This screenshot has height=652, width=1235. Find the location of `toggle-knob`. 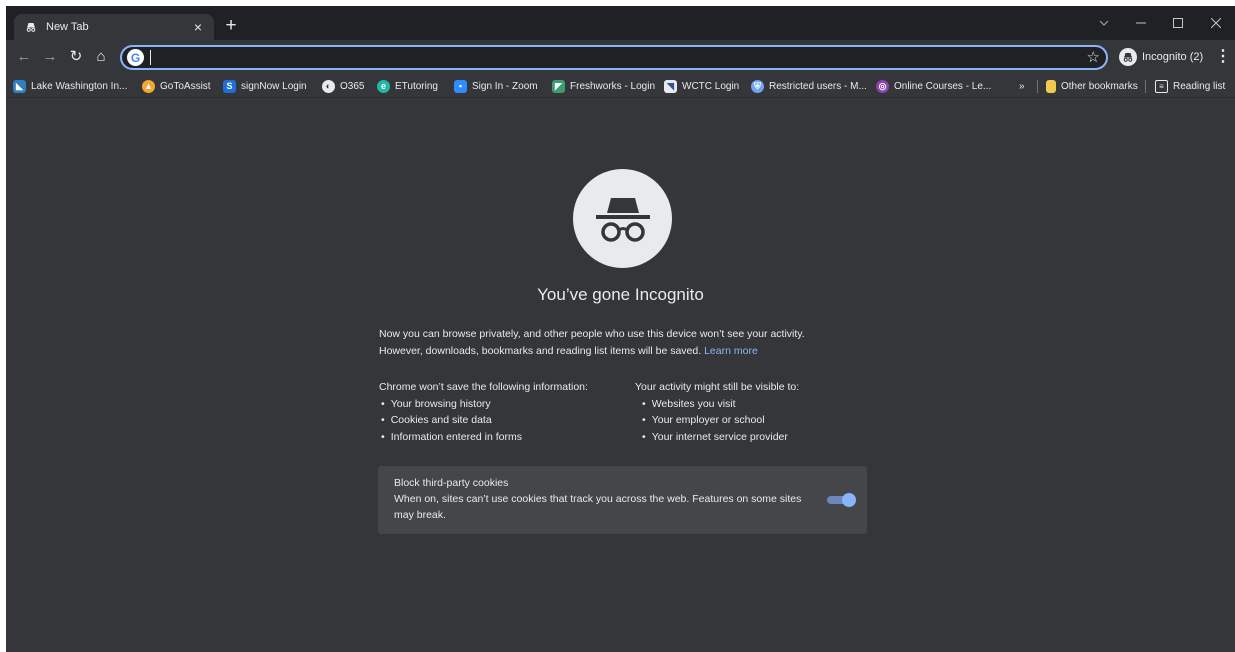

toggle-knob is located at coordinates (849, 500).